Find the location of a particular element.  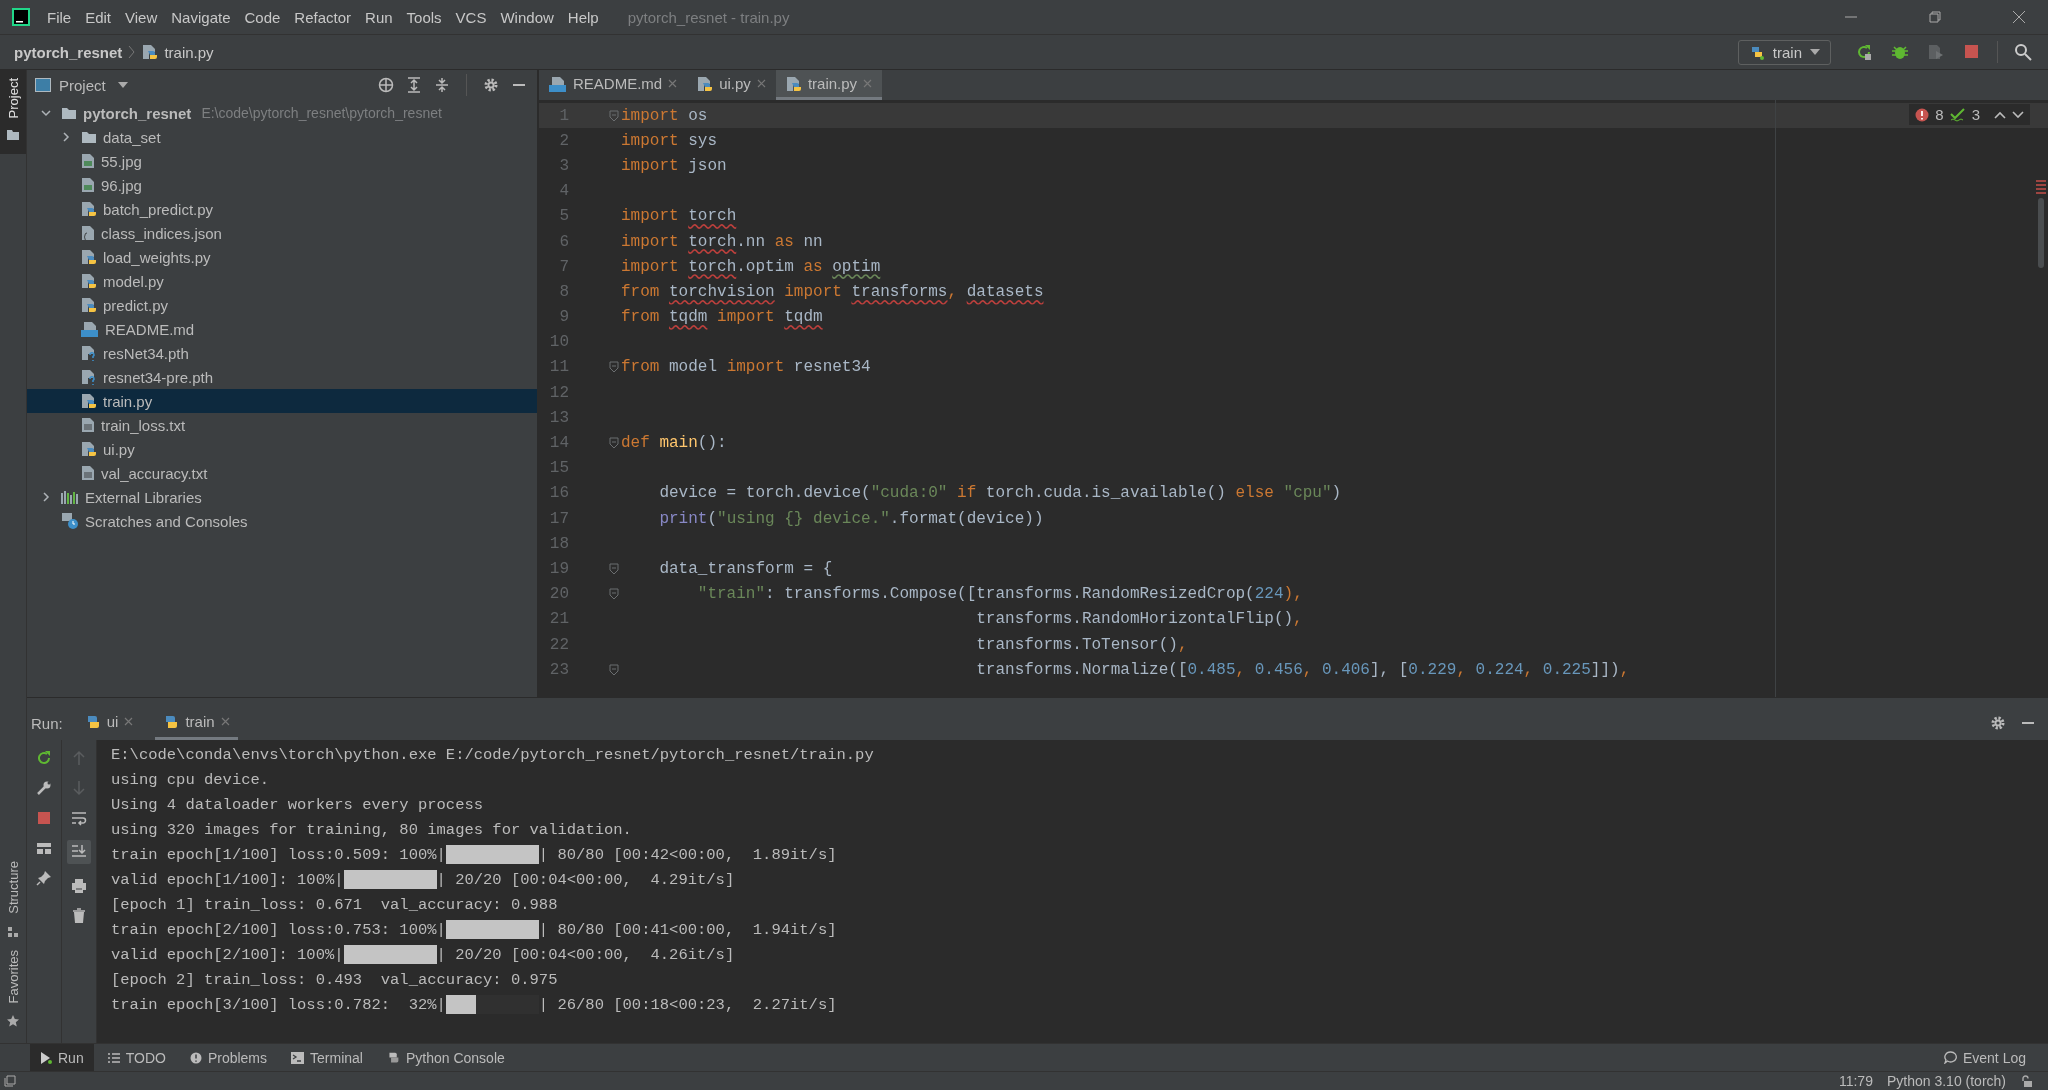

code-line: import sys is located at coordinates (669, 140).